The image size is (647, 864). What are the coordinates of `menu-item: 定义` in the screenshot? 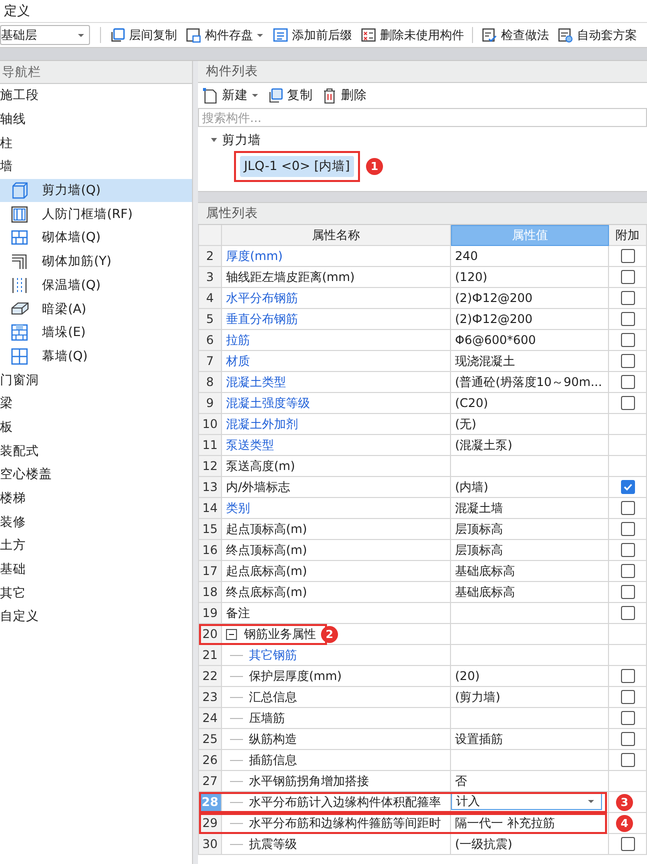 It's located at (17, 11).